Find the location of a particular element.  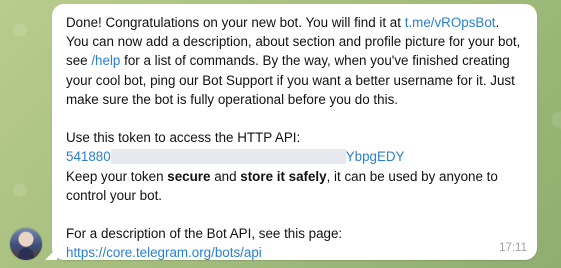

warning-store: store it safely is located at coordinates (283, 176).